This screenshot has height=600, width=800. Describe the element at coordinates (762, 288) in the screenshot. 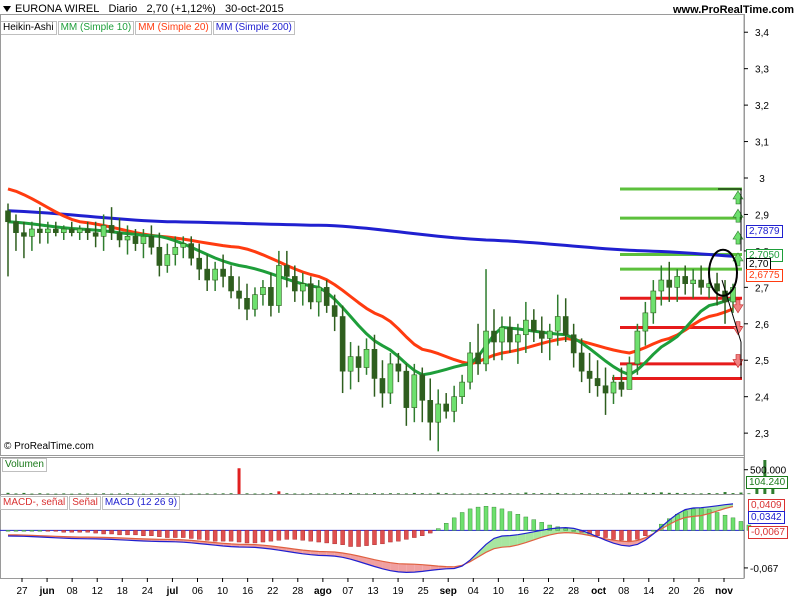

I see `price-tick-label: 2,7` at that location.